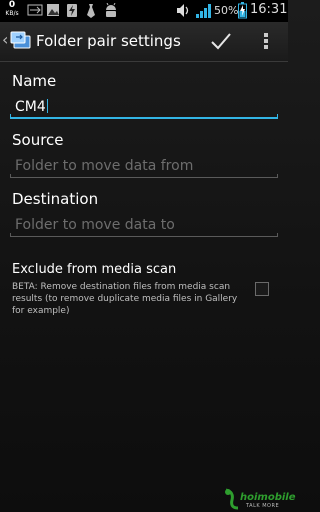 The height and width of the screenshot is (512, 320). Describe the element at coordinates (20, 40) in the screenshot. I see `app-icon` at that location.